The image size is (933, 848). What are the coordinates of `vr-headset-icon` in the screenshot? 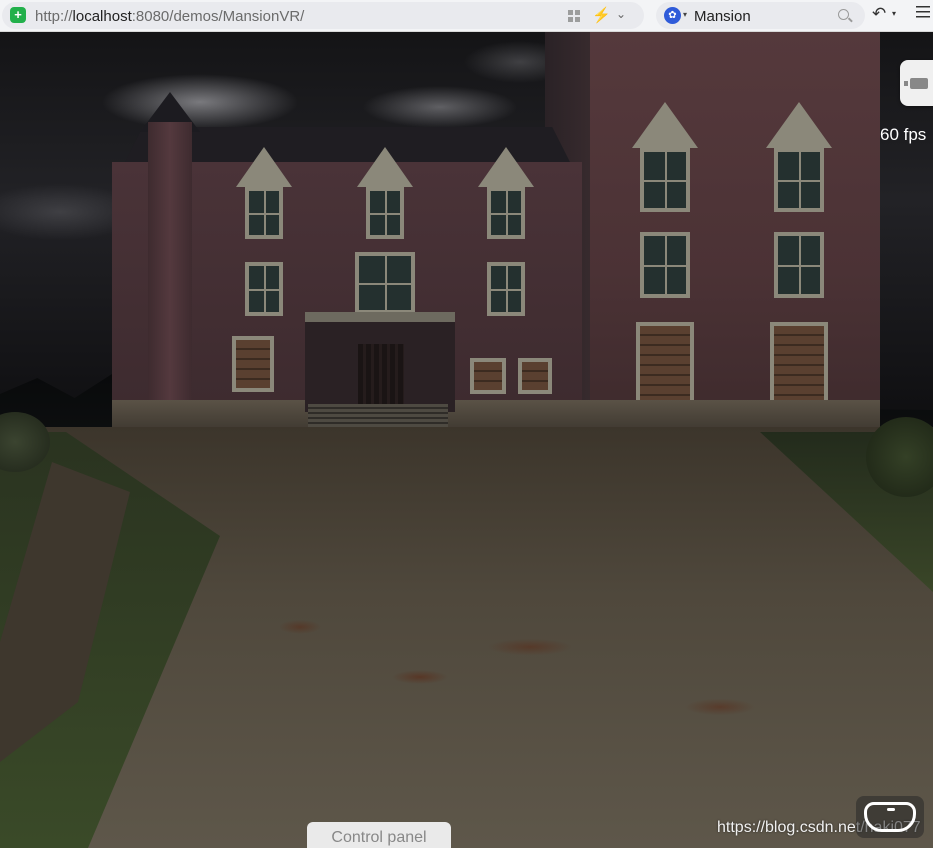 It's located at (890, 817).